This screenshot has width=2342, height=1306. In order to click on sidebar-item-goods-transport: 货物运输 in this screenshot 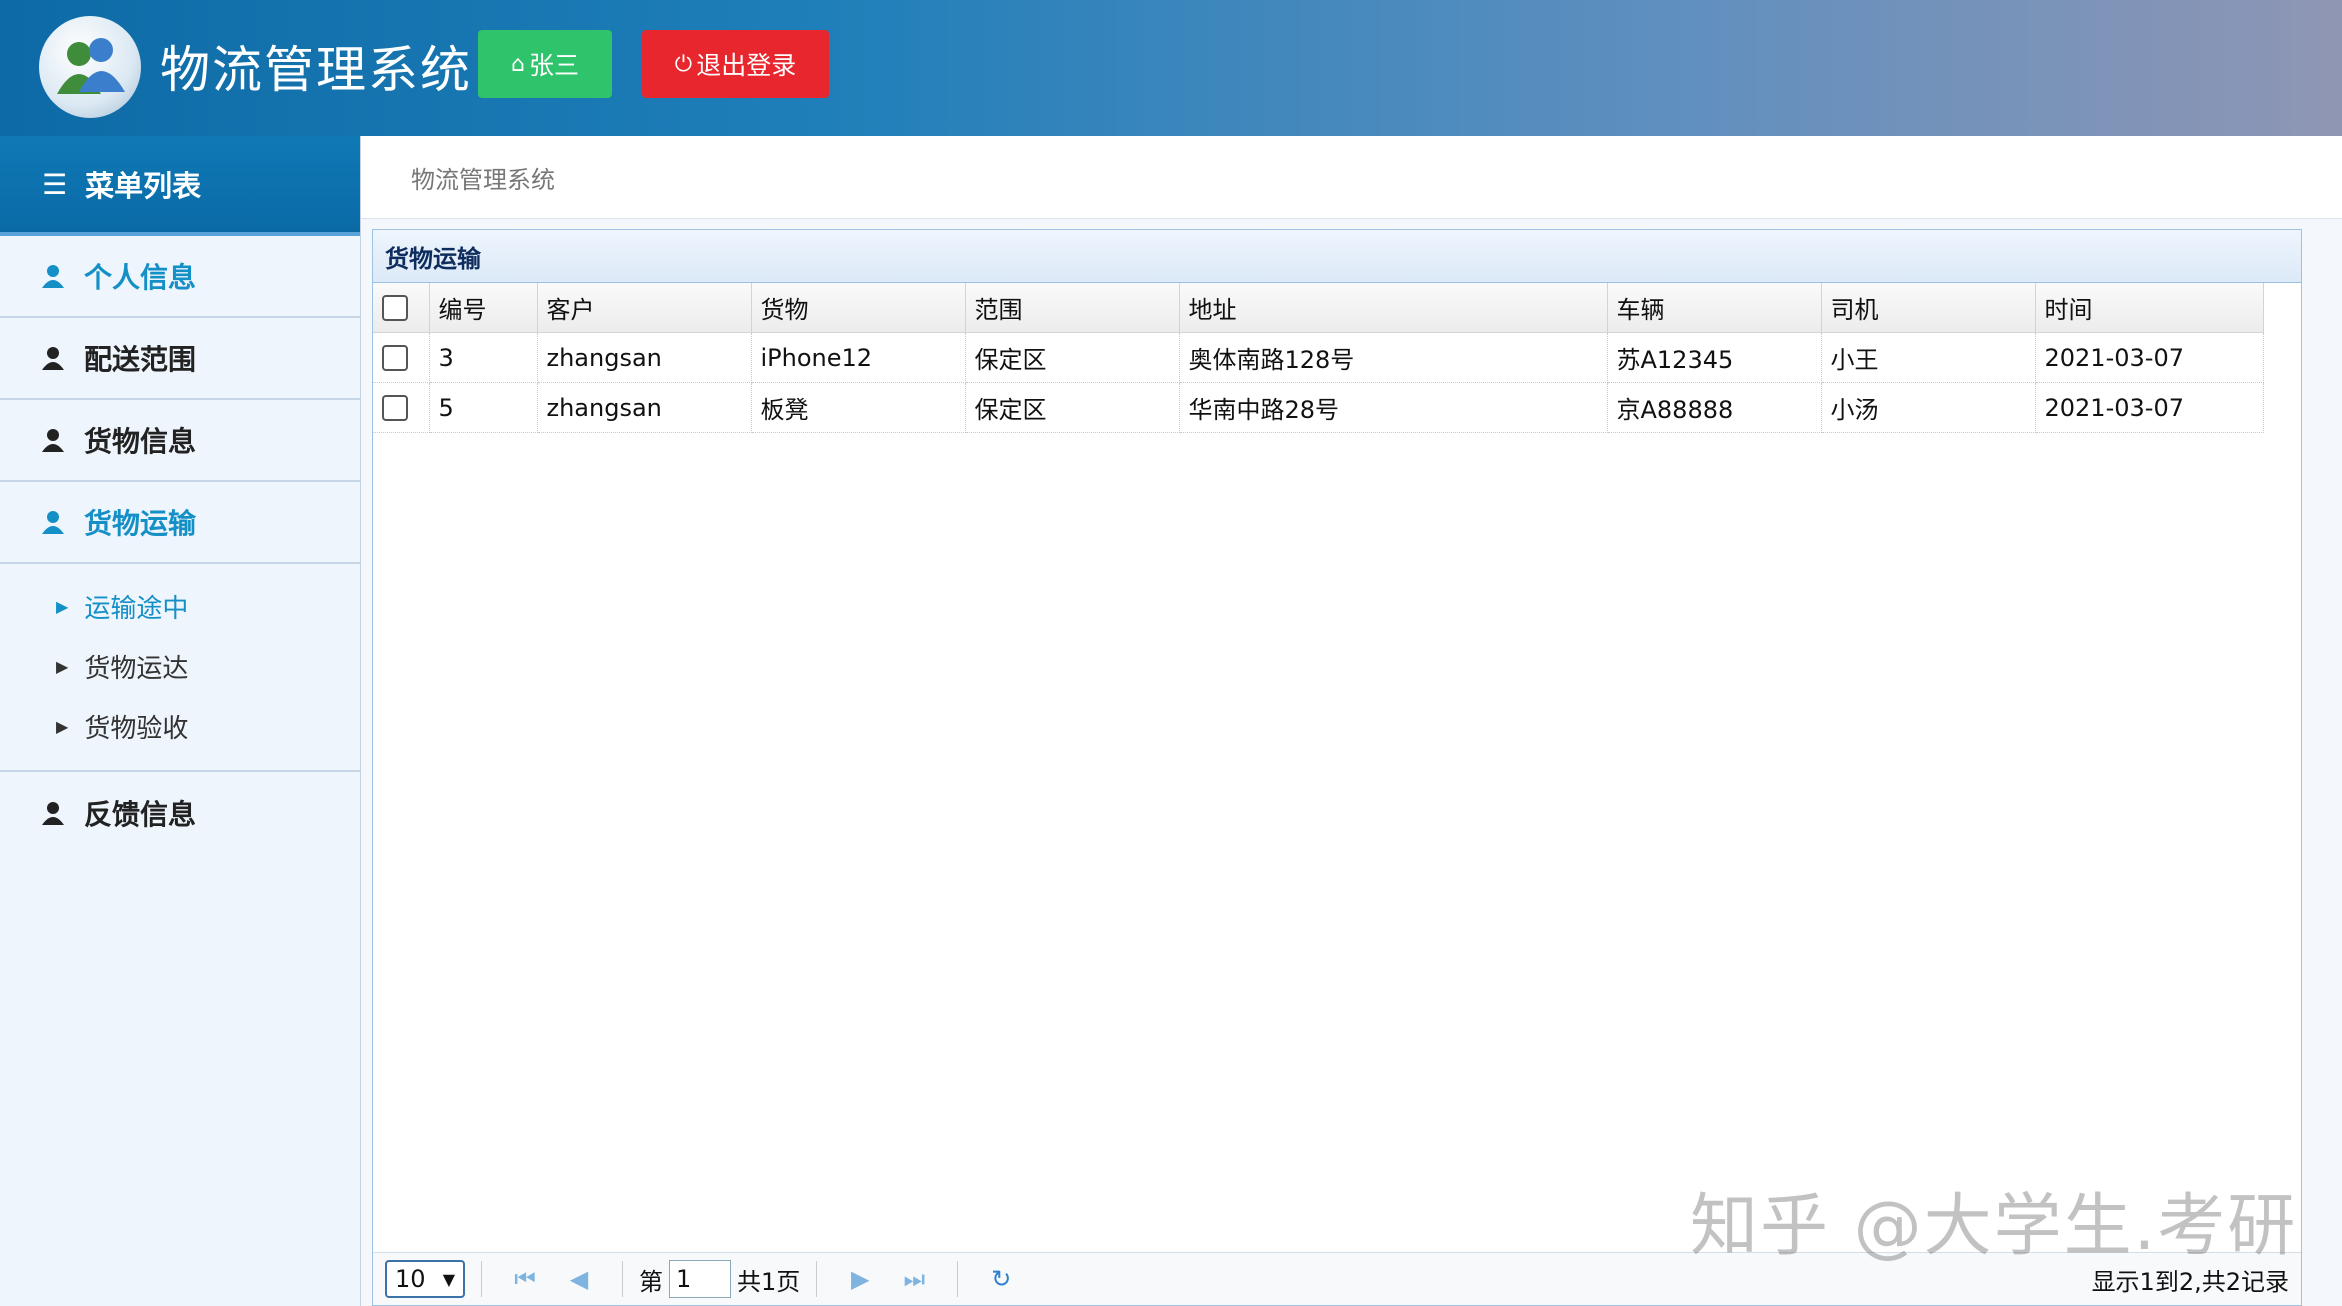, I will do `click(180, 523)`.